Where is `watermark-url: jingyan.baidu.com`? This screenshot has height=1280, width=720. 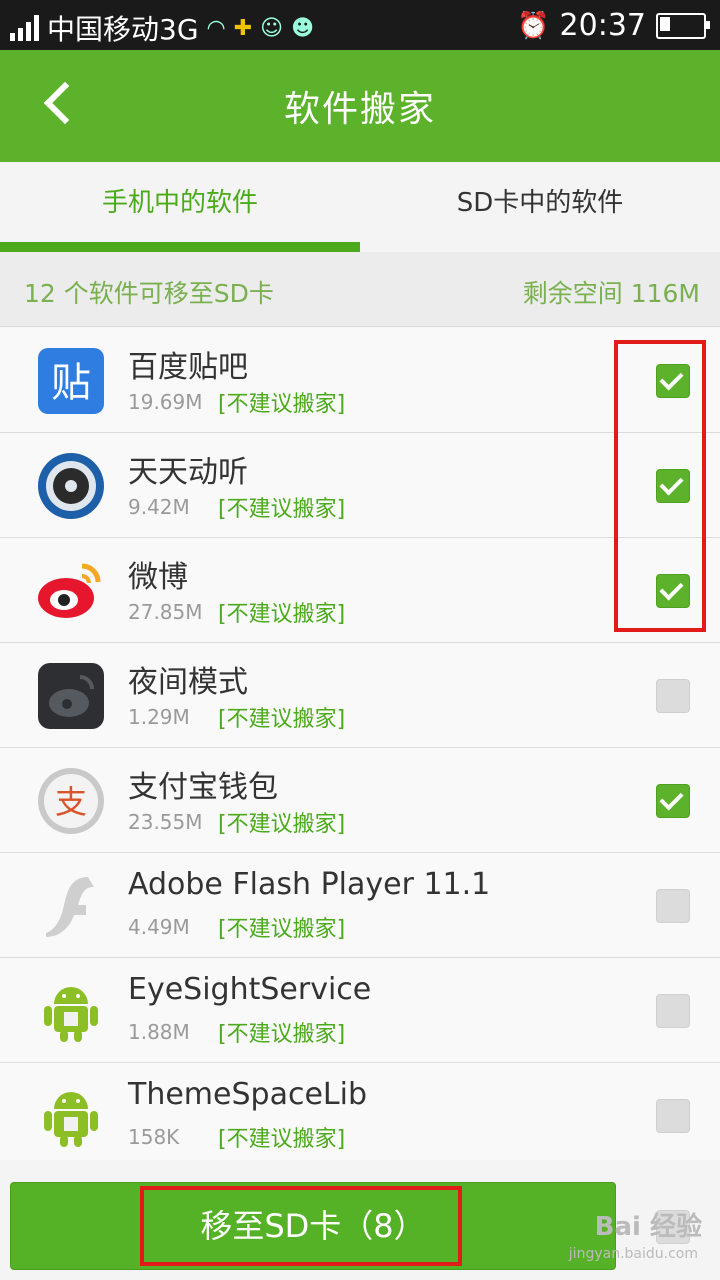 watermark-url: jingyan.baidu.com is located at coordinates (633, 1254).